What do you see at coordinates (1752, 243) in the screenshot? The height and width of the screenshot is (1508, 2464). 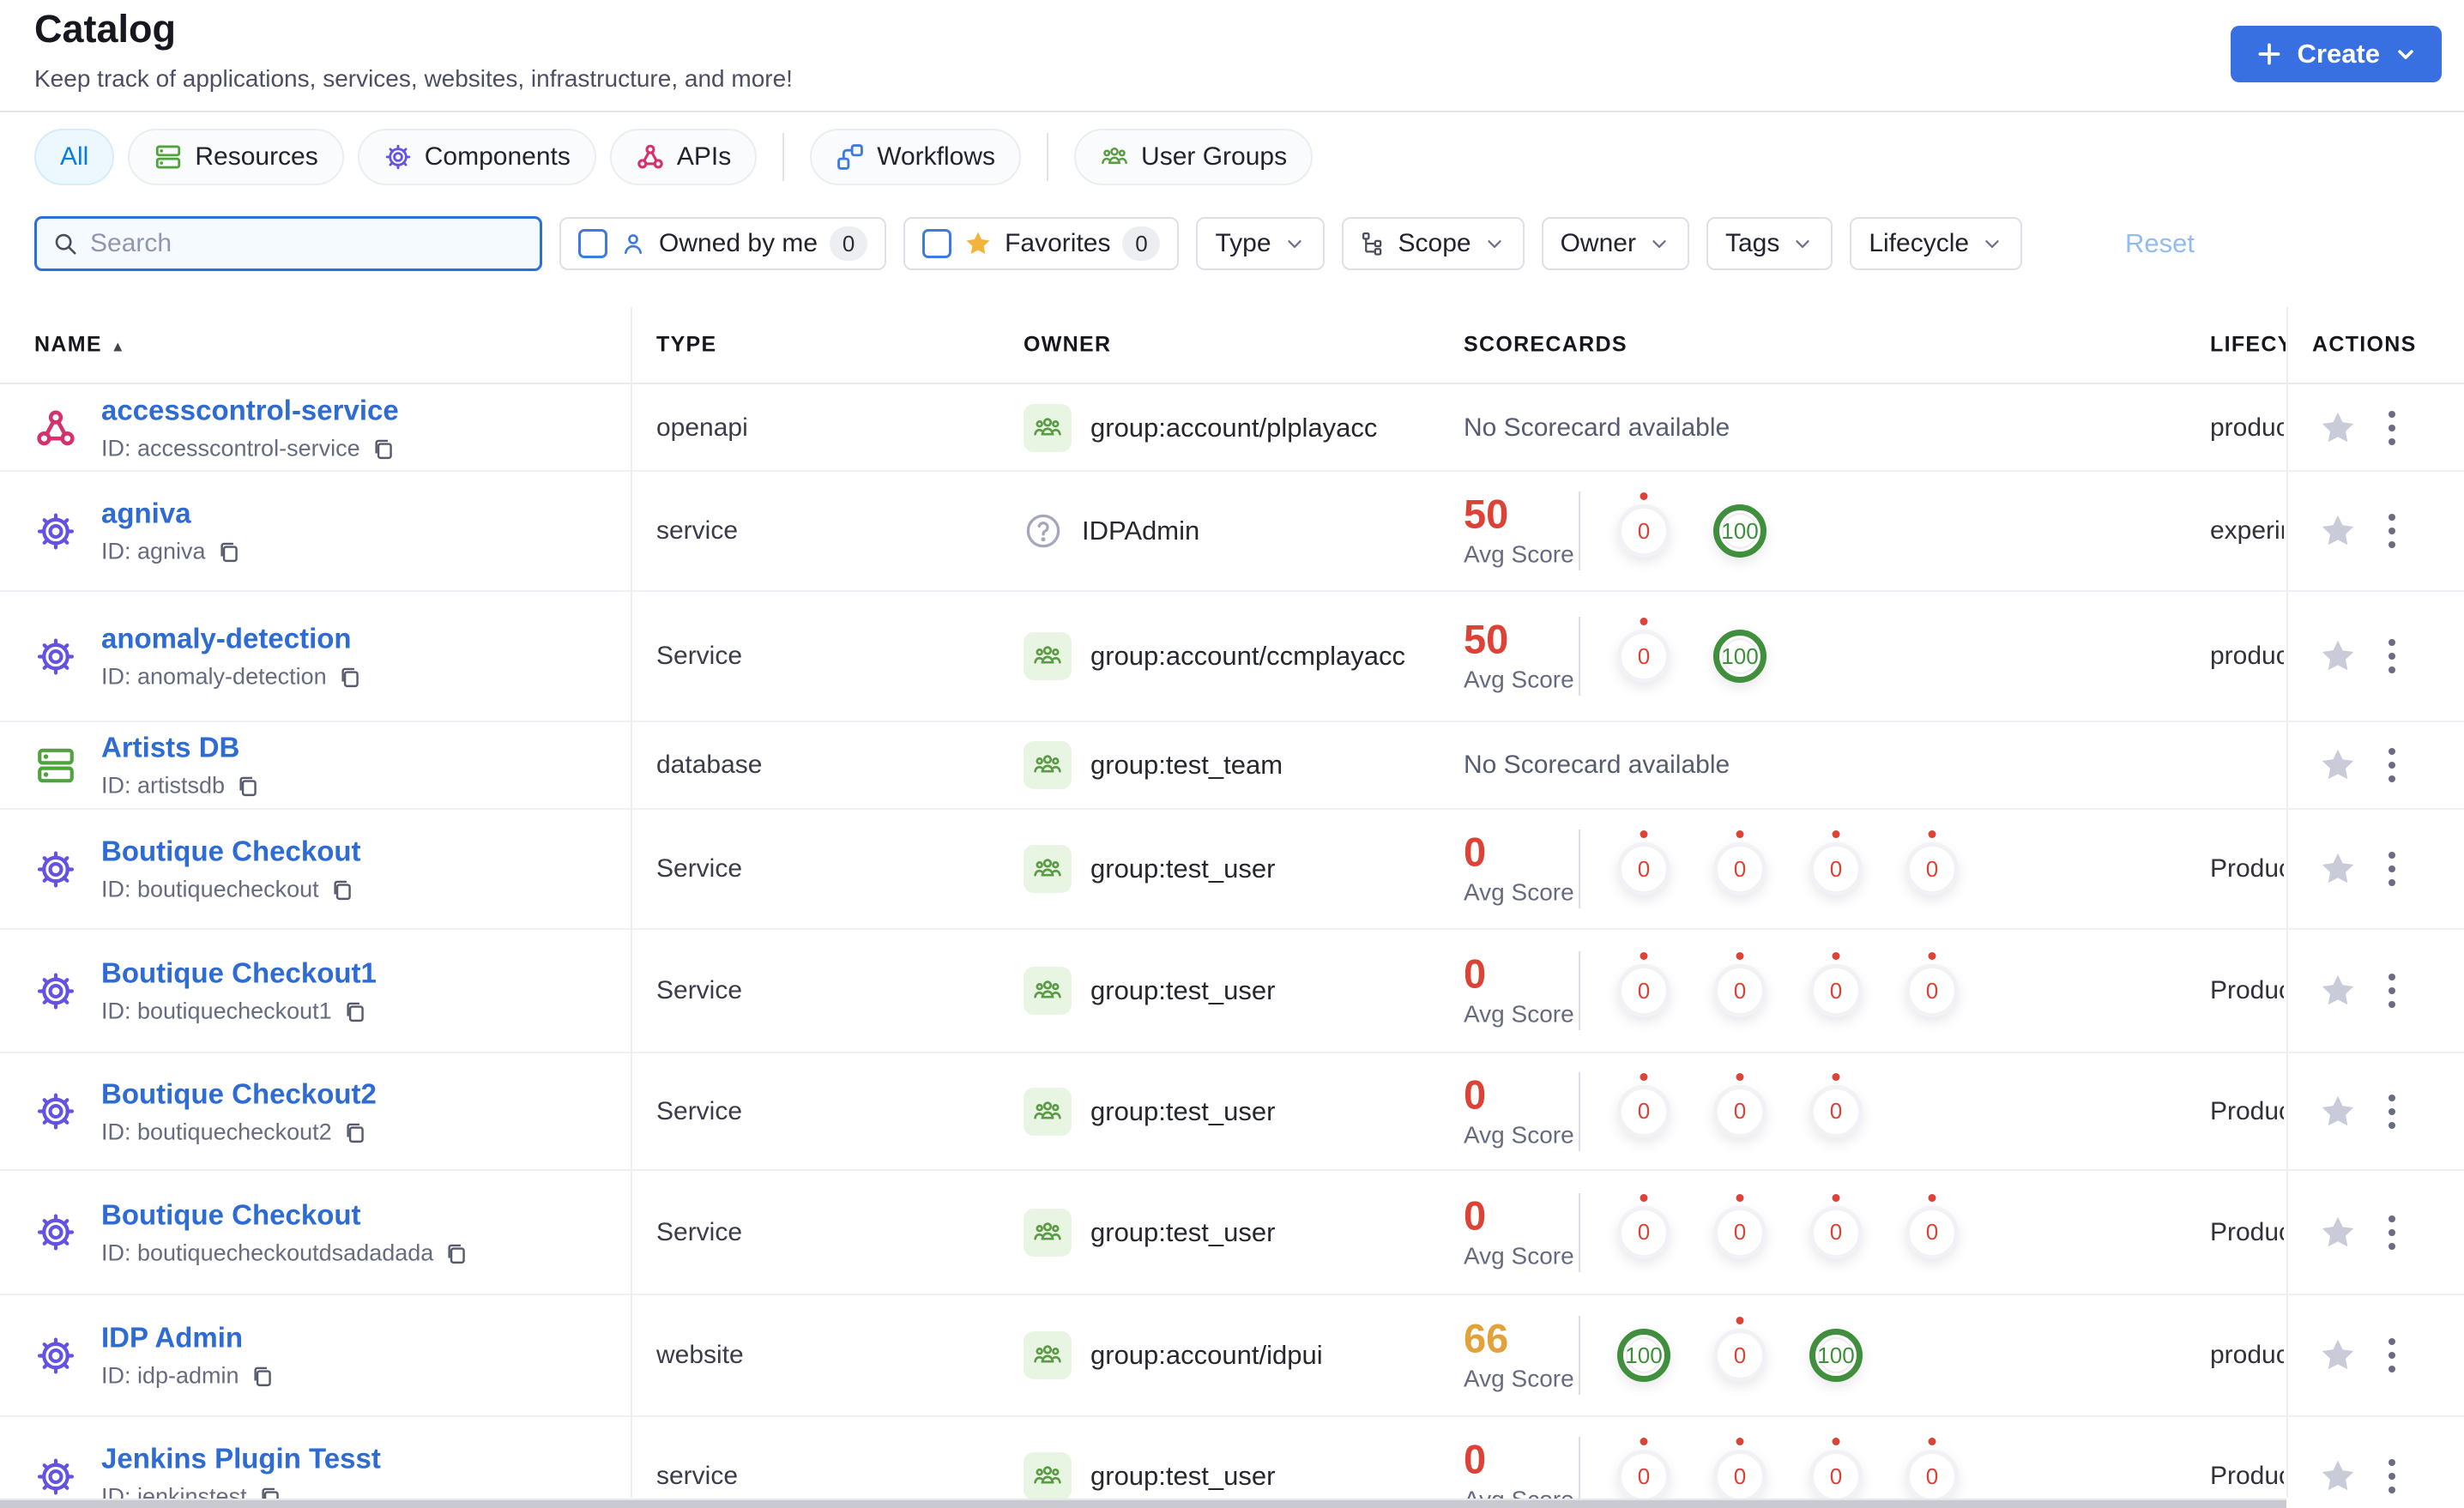 I see `tags-dropdown-label: Tags` at bounding box center [1752, 243].